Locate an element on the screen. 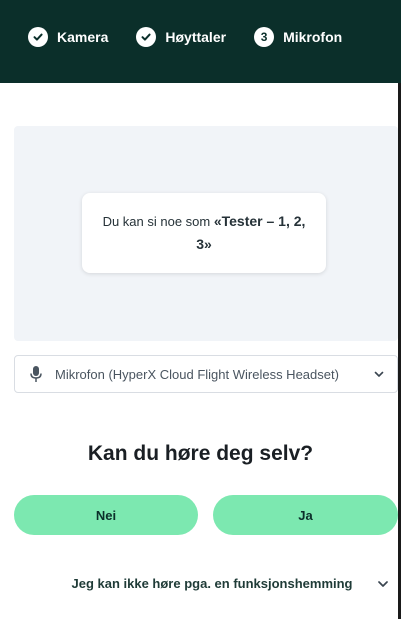  no-button: Nei is located at coordinates (106, 515).